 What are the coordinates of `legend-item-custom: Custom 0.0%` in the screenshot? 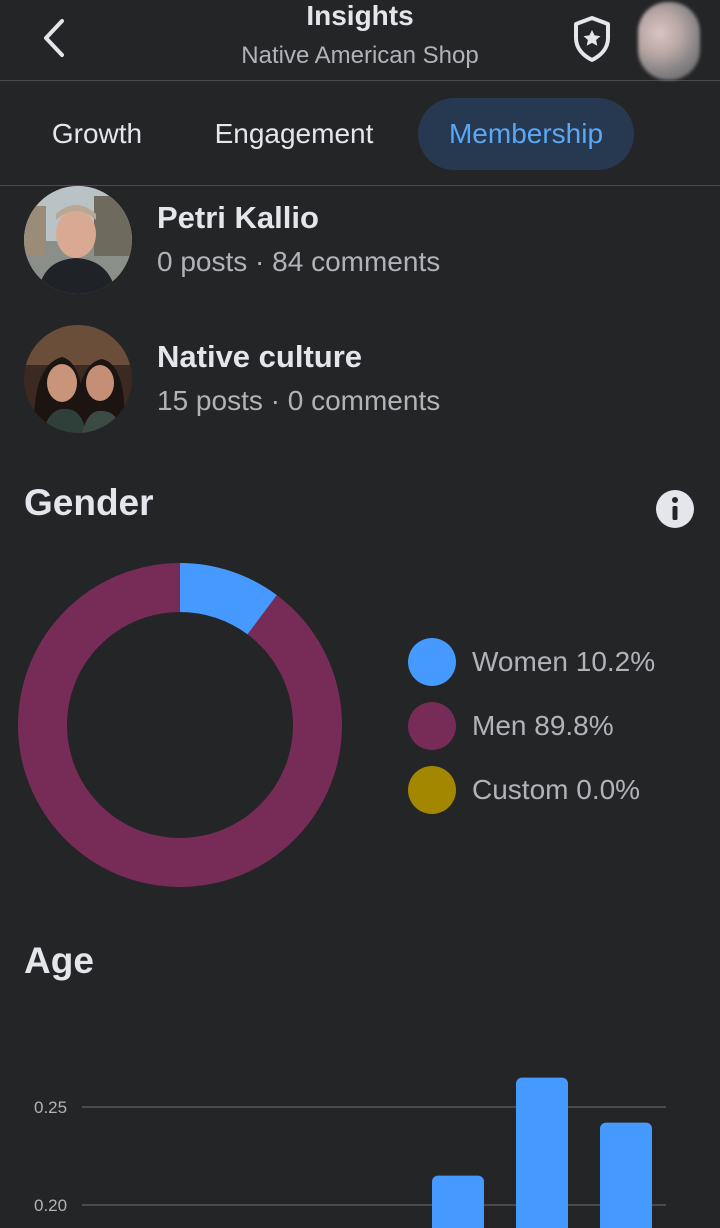 It's located at (524, 790).